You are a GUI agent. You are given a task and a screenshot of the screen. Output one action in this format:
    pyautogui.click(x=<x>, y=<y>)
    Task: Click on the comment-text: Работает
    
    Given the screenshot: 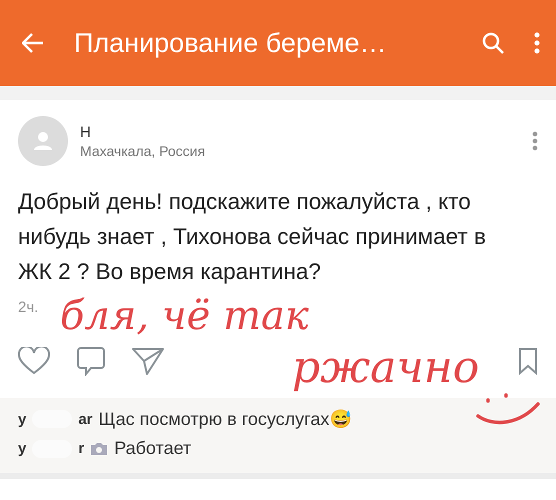 What is the action you would take?
    pyautogui.click(x=153, y=448)
    